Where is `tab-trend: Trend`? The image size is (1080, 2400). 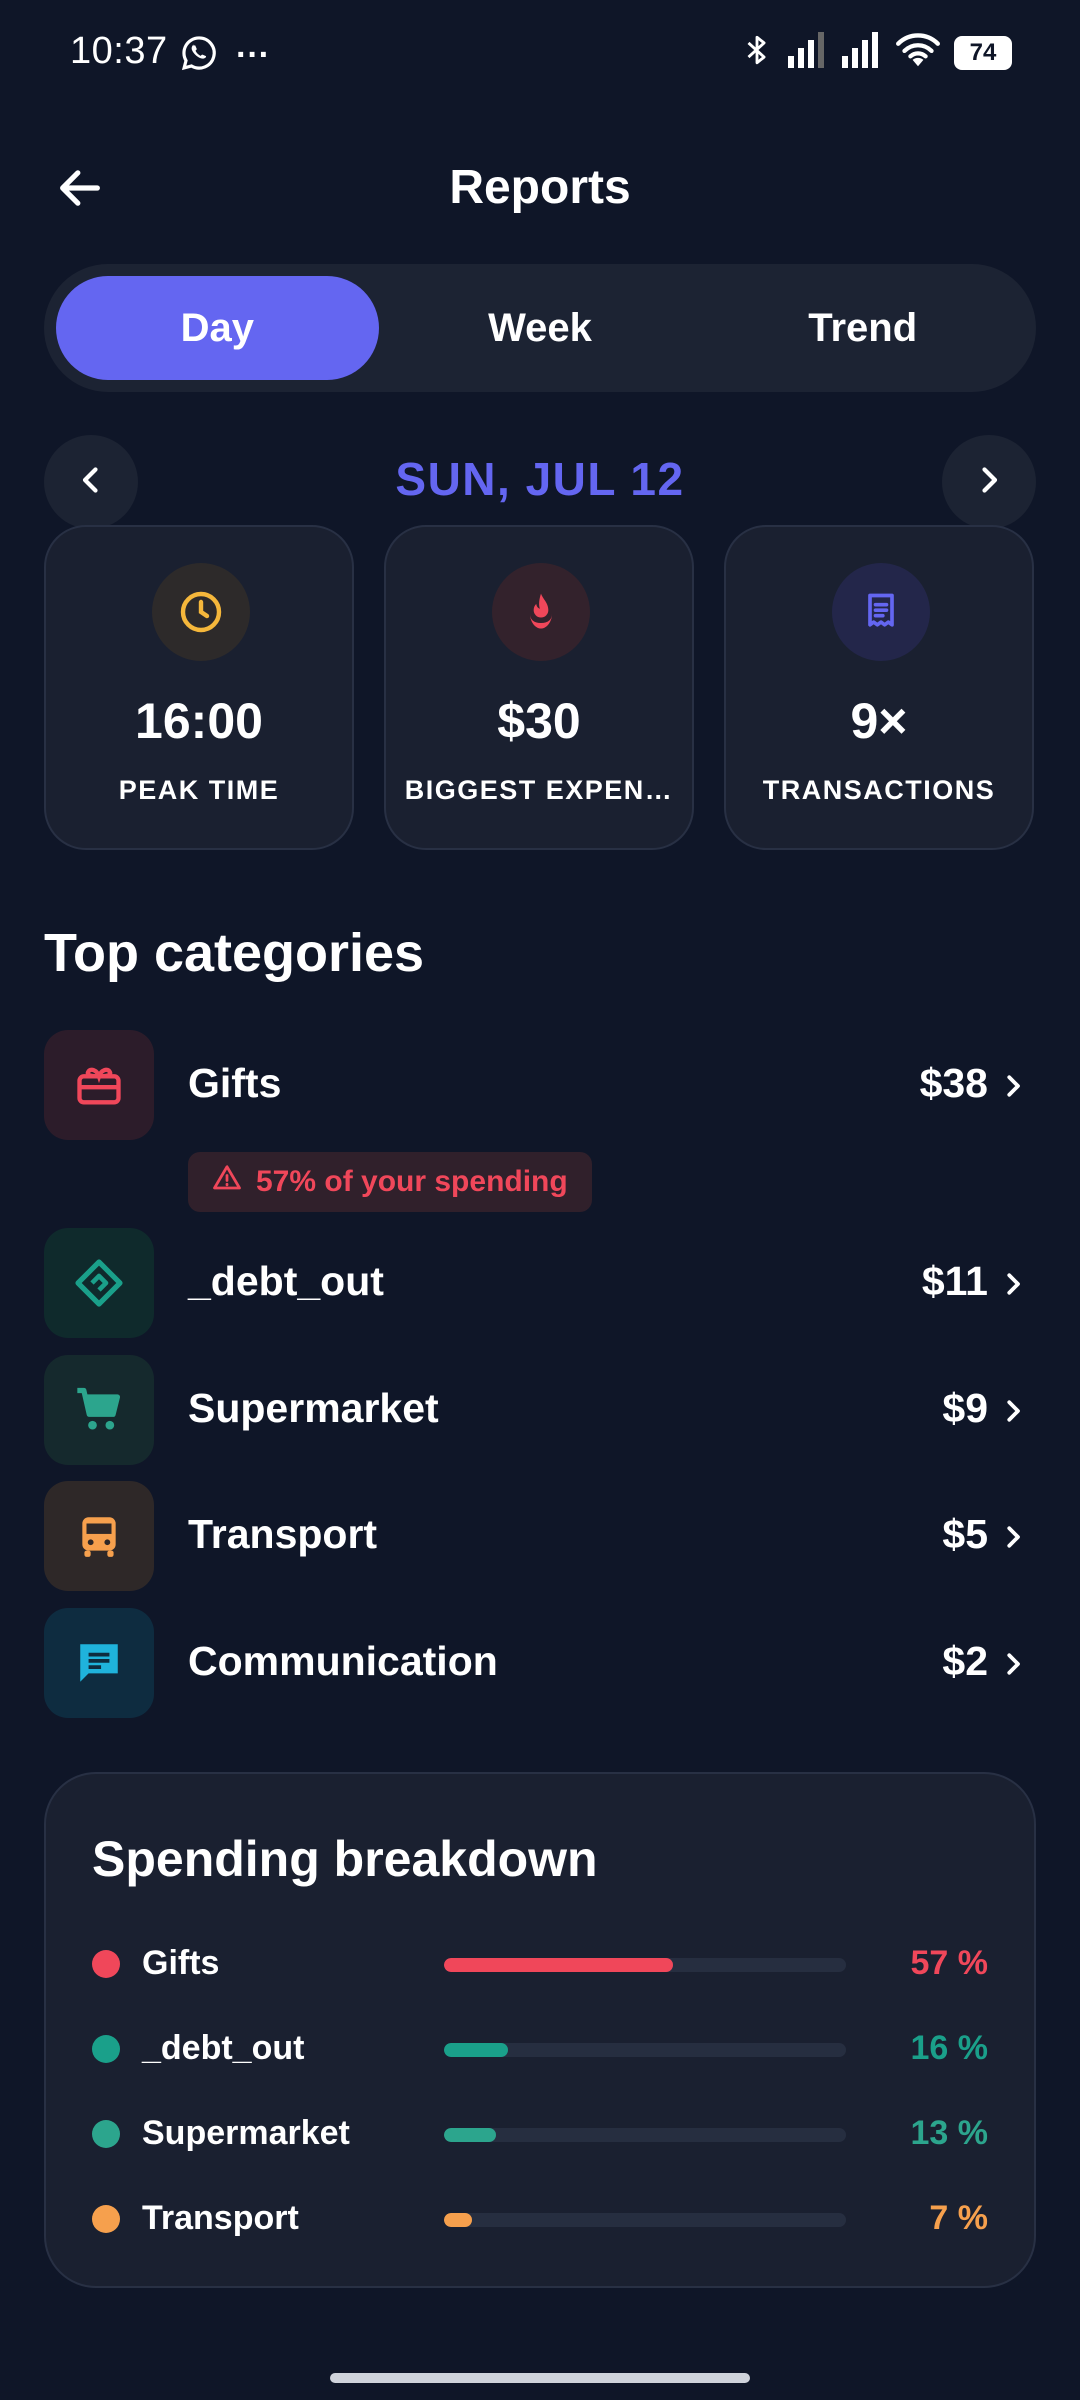
tab-trend: Trend is located at coordinates (862, 328).